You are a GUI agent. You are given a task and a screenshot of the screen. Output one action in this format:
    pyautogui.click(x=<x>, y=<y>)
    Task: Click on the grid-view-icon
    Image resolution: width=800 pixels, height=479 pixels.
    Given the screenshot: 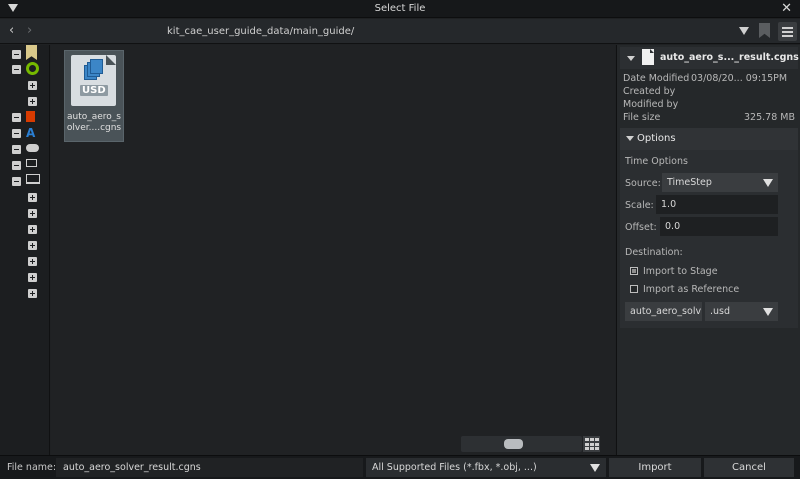 What is the action you would take?
    pyautogui.click(x=591, y=444)
    